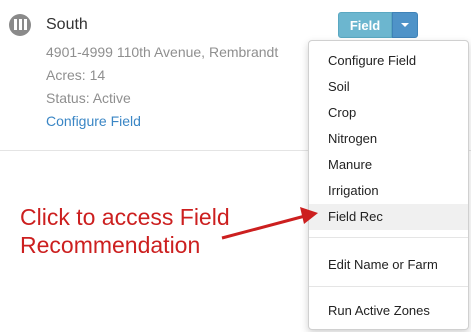  Describe the element at coordinates (67, 24) in the screenshot. I see `field-name: South` at that location.